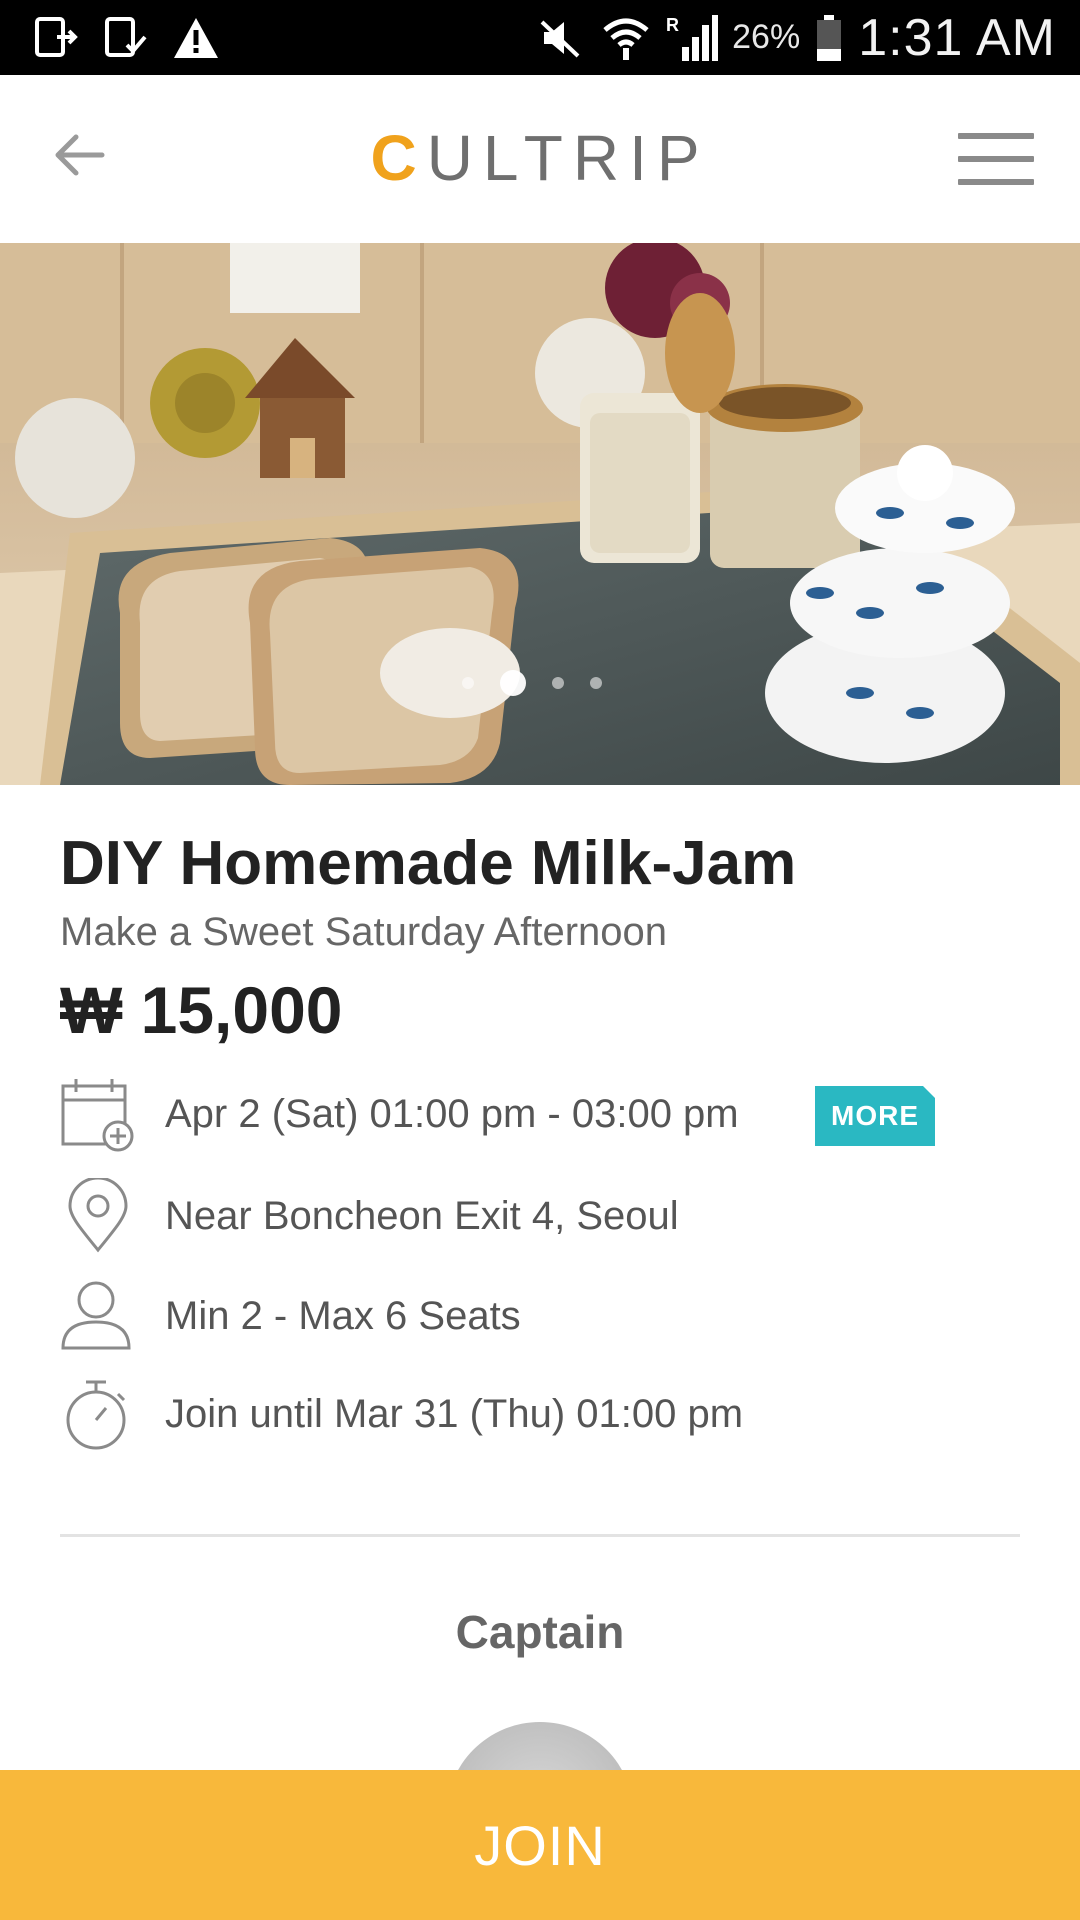 This screenshot has width=1080, height=1920. What do you see at coordinates (201, 1010) in the screenshot?
I see `event-price: ₩ 15,000` at bounding box center [201, 1010].